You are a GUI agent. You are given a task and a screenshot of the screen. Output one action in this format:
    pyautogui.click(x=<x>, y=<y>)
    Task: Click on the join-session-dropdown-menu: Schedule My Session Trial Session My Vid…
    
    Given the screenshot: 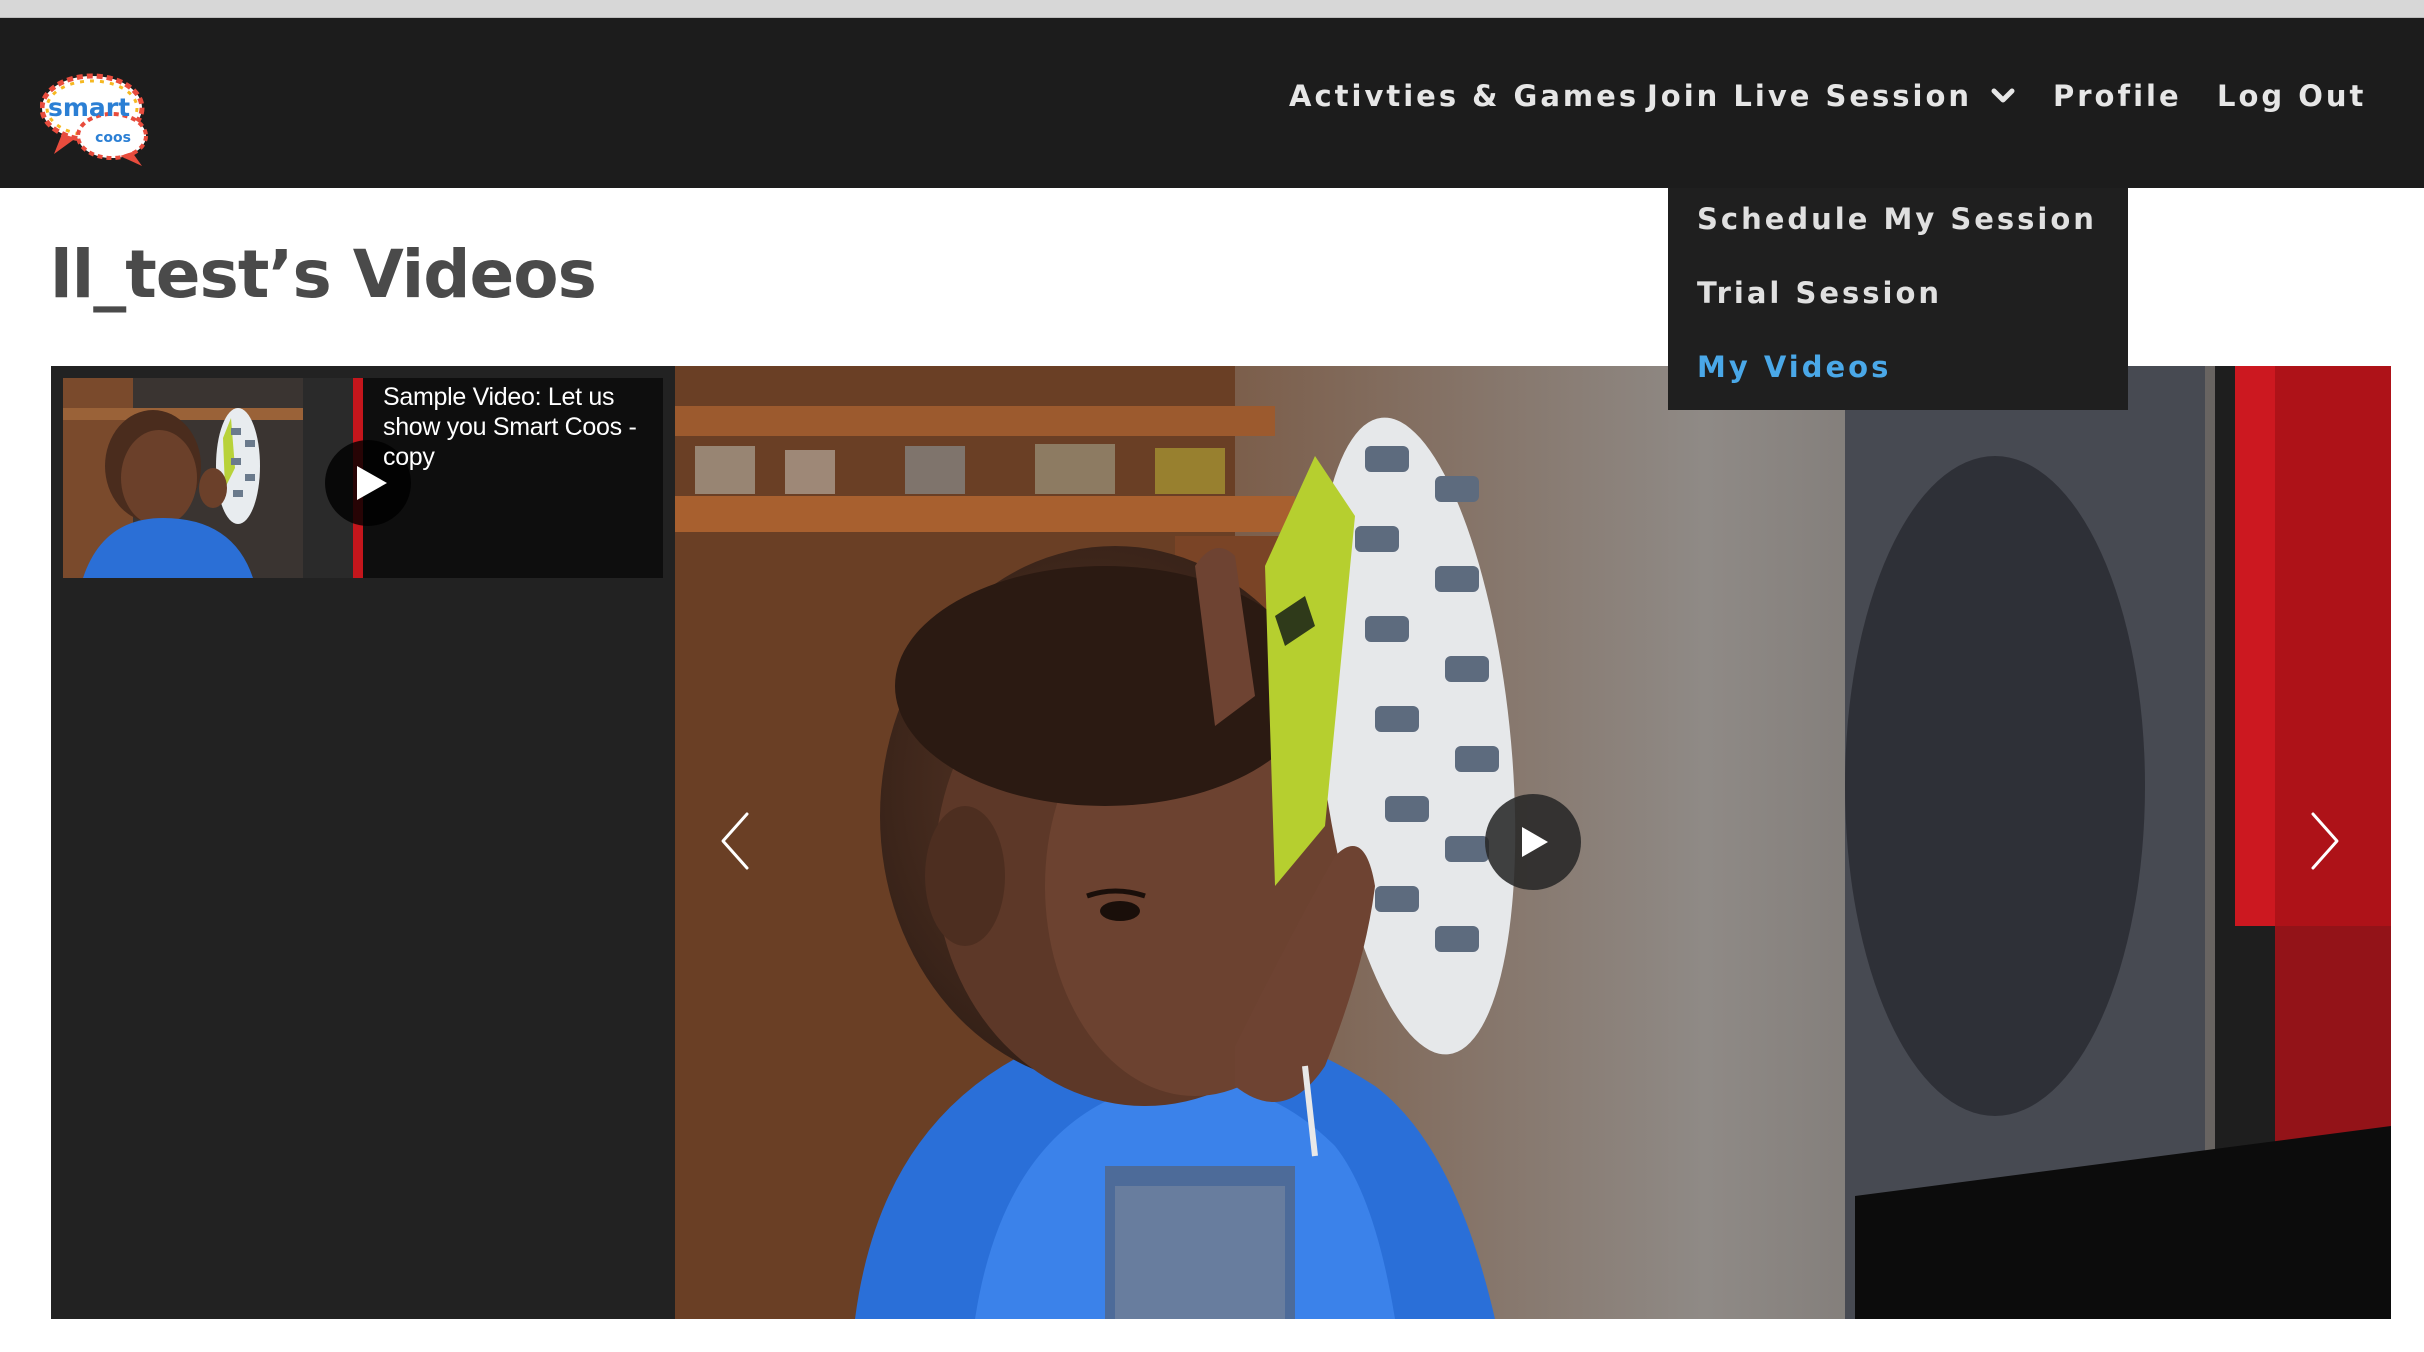 What is the action you would take?
    pyautogui.click(x=1898, y=299)
    